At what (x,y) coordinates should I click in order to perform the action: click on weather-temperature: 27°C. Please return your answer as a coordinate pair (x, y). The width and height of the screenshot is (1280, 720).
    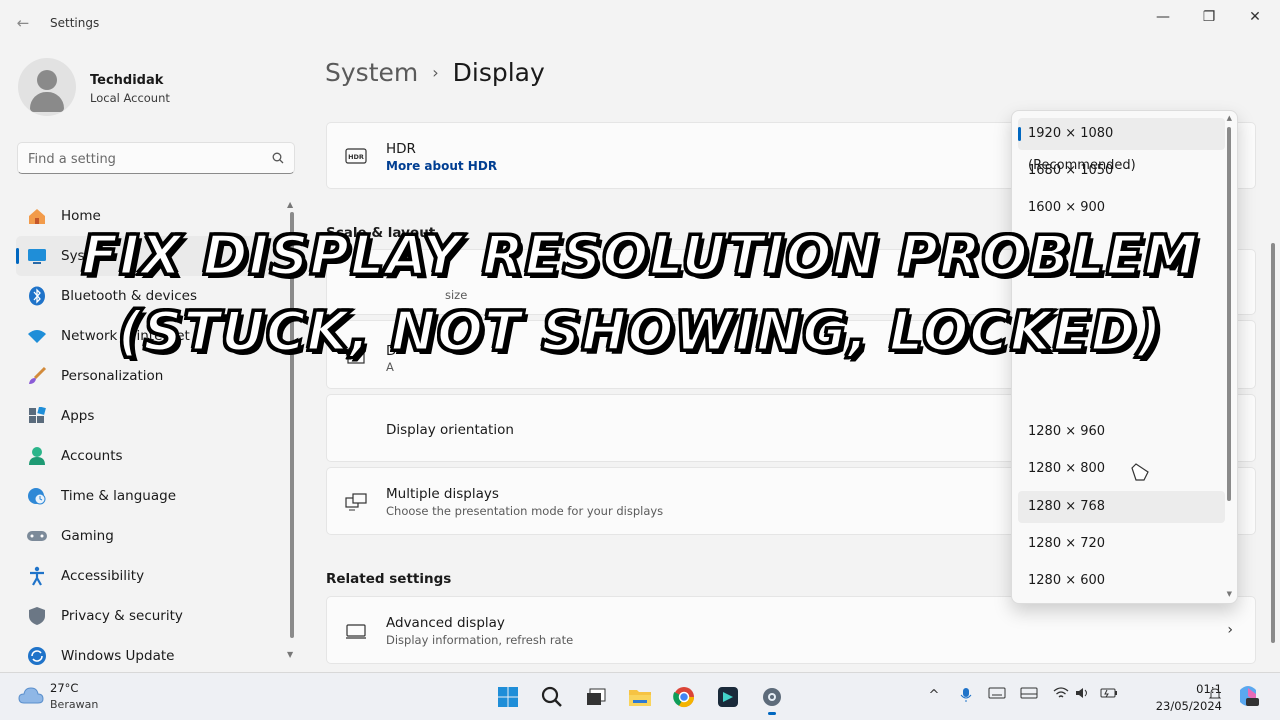
    Looking at the image, I should click on (64, 688).